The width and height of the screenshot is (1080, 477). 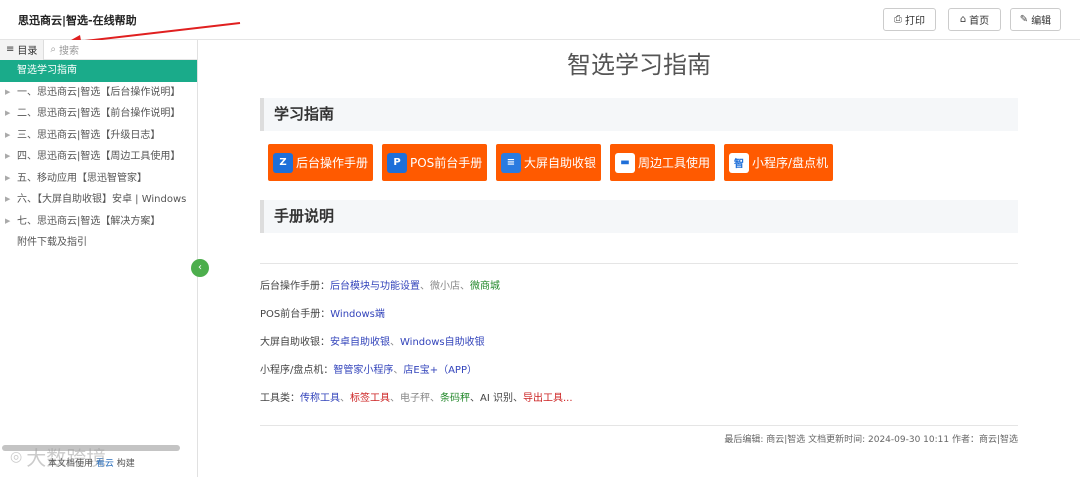 I want to click on toc-item-label: 五、移动应用【思迅智管家】, so click(x=82, y=178).